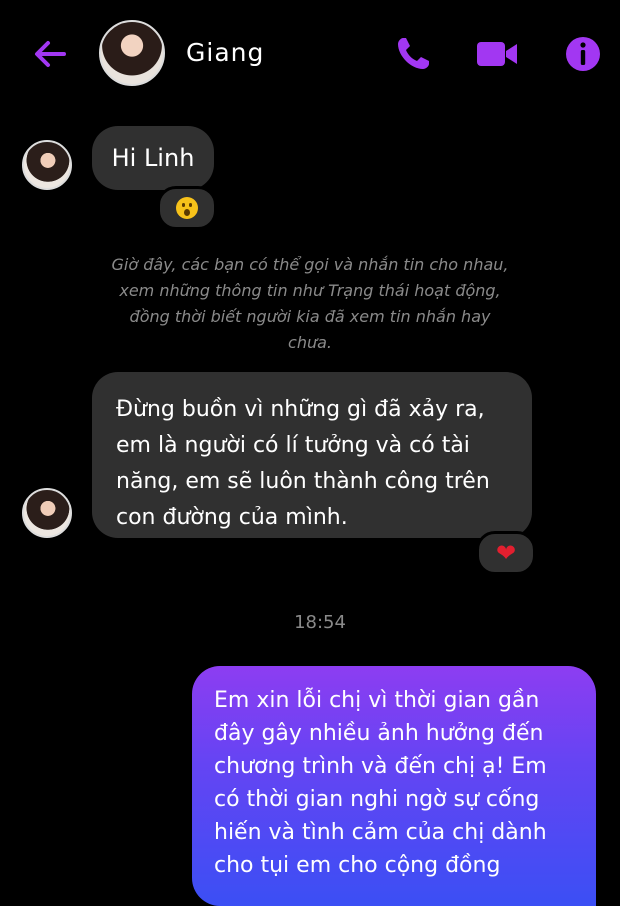 The height and width of the screenshot is (906, 620). Describe the element at coordinates (496, 54) in the screenshot. I see `video-camera-icon` at that location.